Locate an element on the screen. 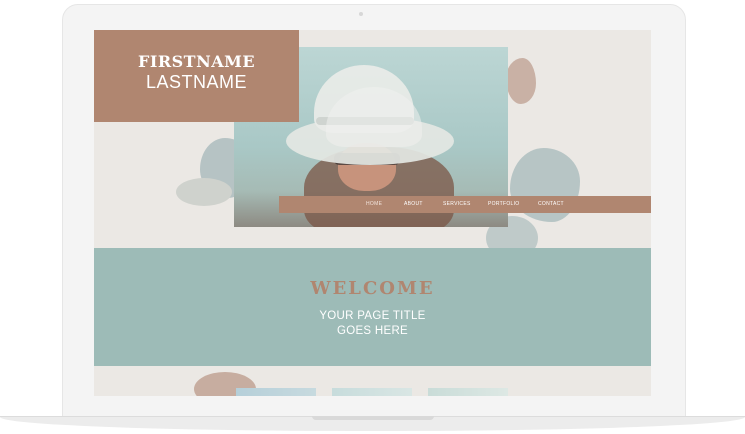  welcome-title: WELCOME is located at coordinates (372, 288).